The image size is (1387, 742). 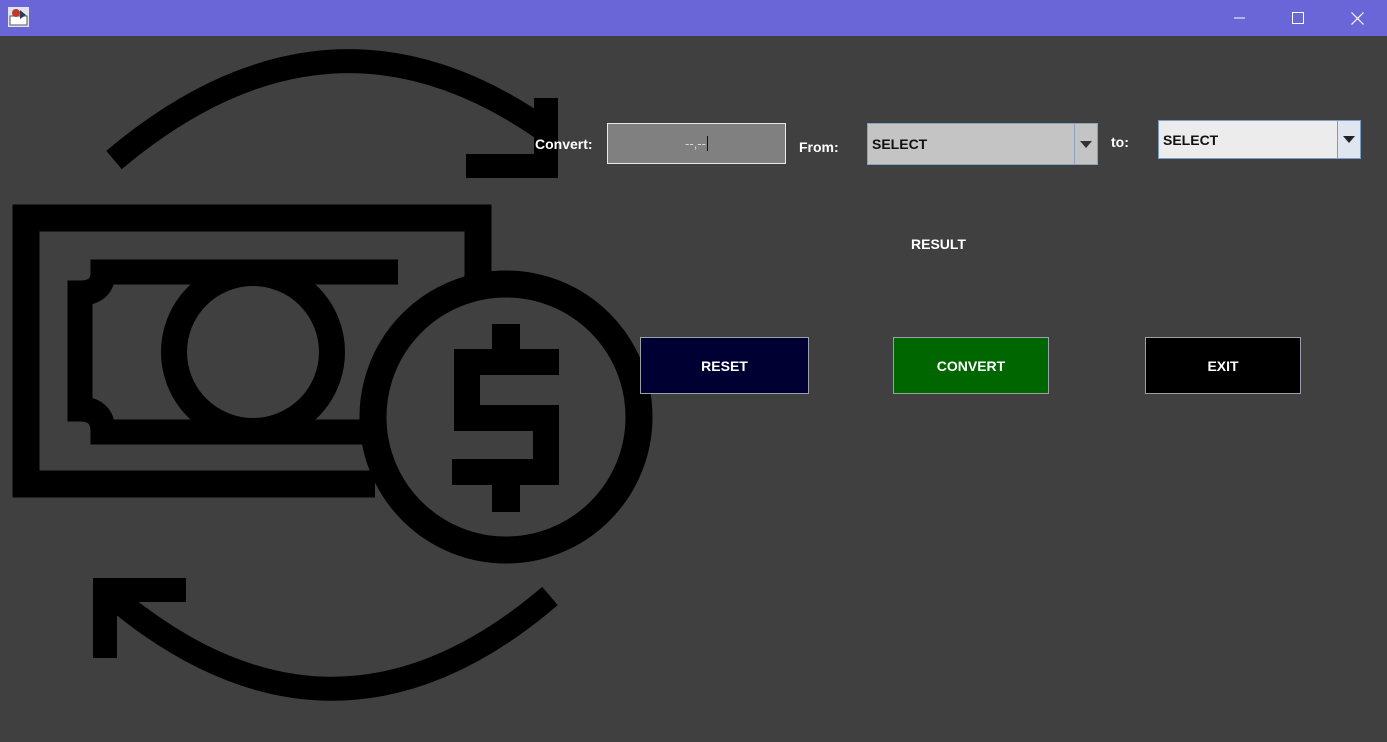 I want to click on minimize-icon, so click(x=1239, y=18).